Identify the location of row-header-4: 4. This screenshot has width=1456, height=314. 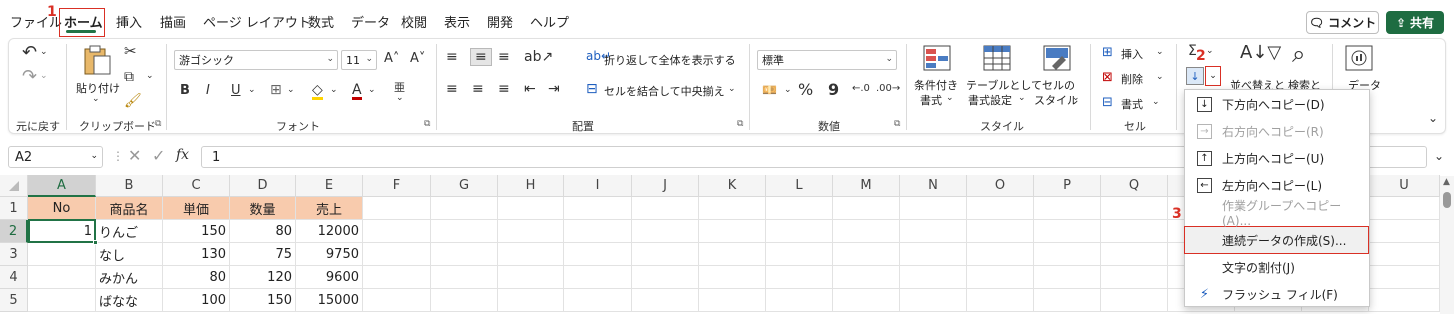
(14, 277).